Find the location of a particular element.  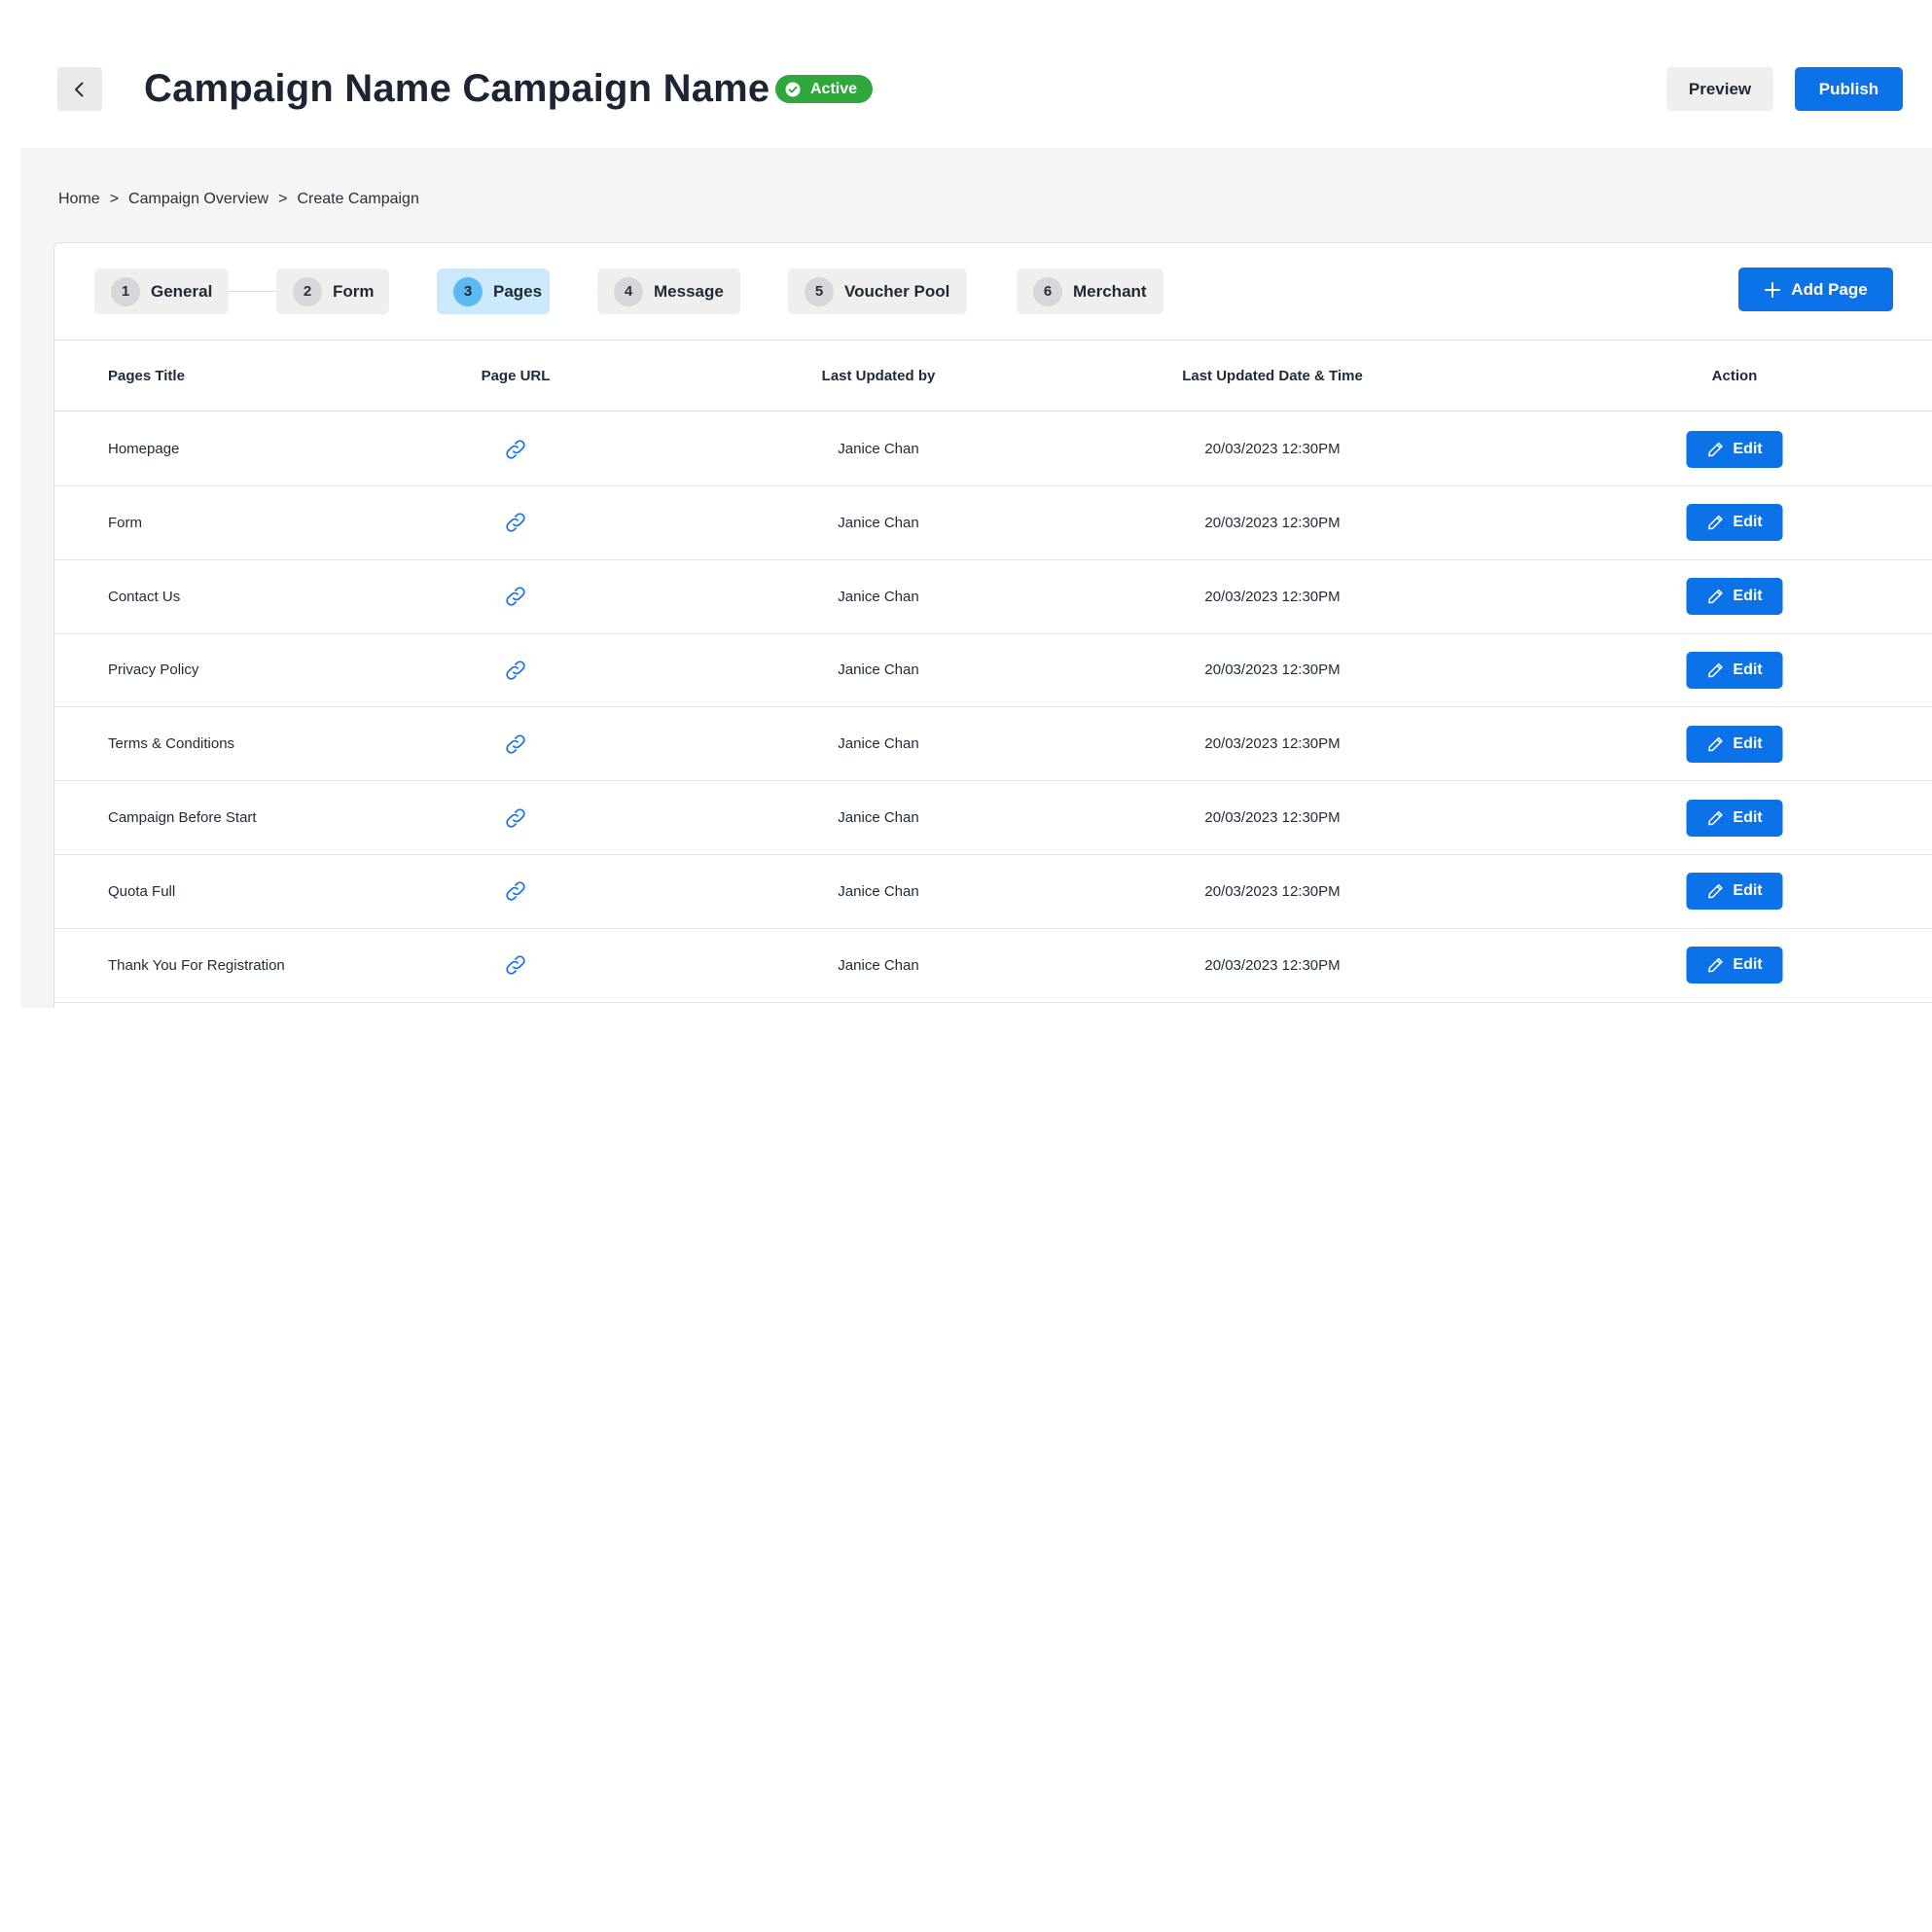

step-voucher-pool: 5 Voucher Pool is located at coordinates (877, 291).